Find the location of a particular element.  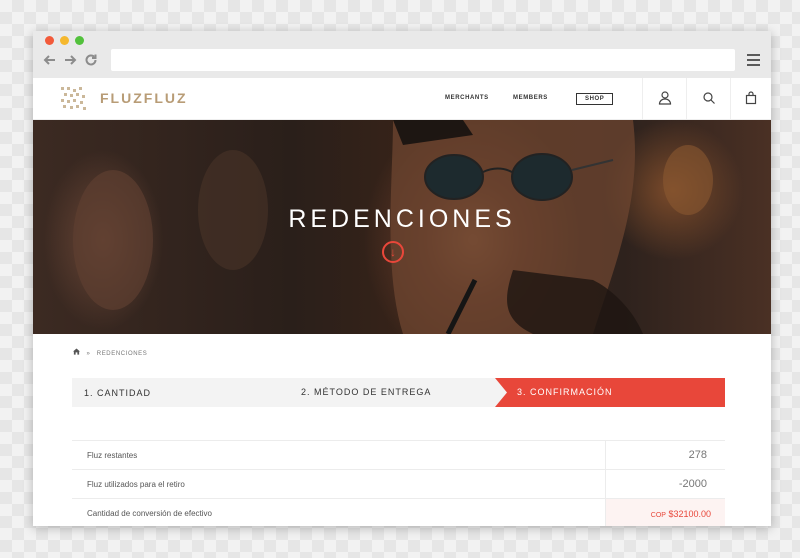

row-value-cell: COP $32100.00 is located at coordinates (665, 512).